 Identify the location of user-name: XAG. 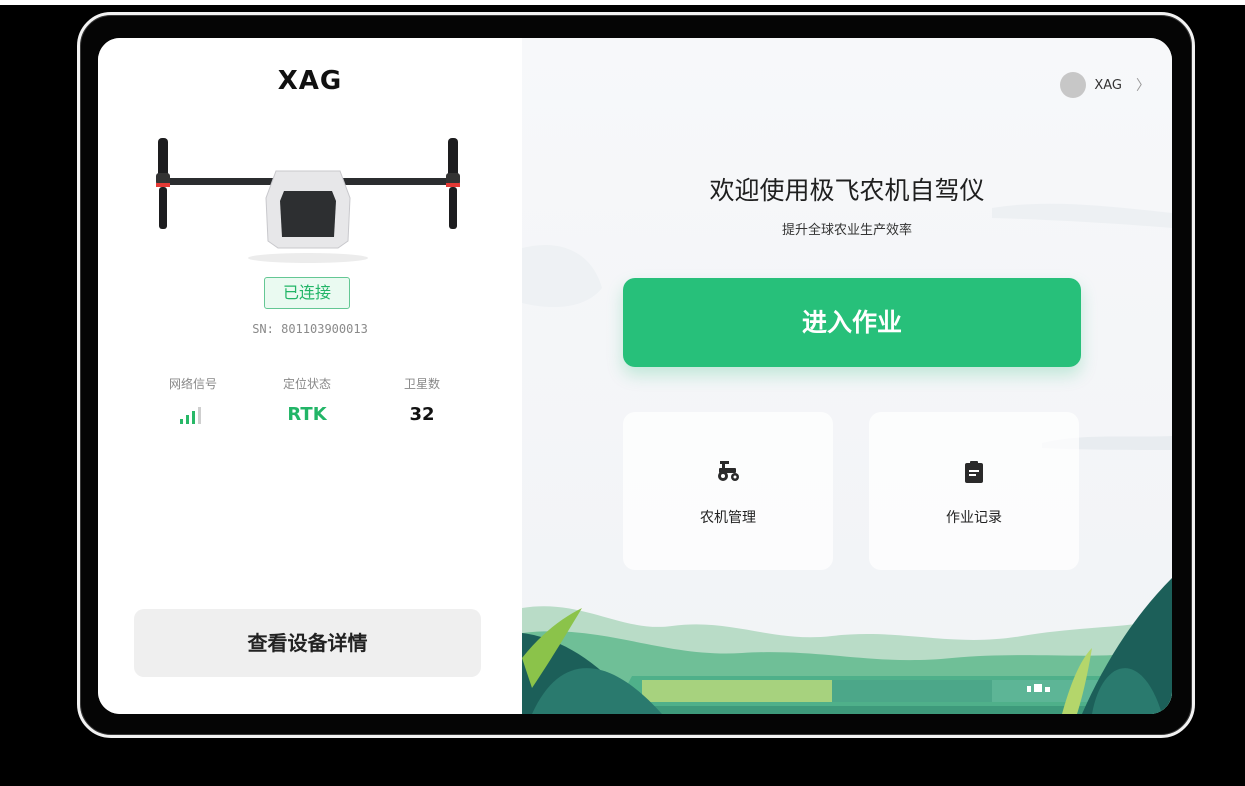
(1108, 85).